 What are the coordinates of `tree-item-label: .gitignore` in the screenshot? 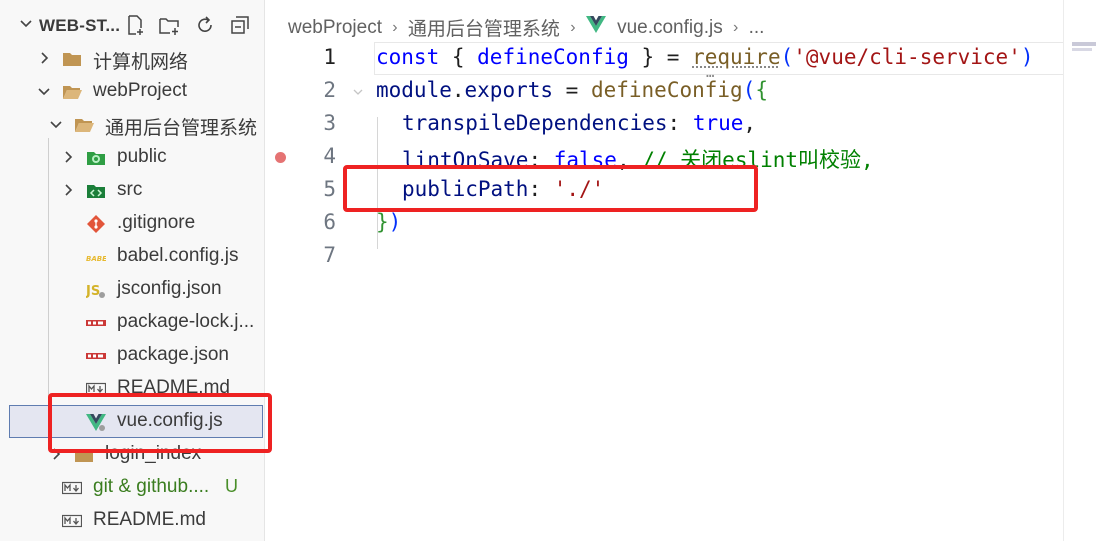 It's located at (156, 222).